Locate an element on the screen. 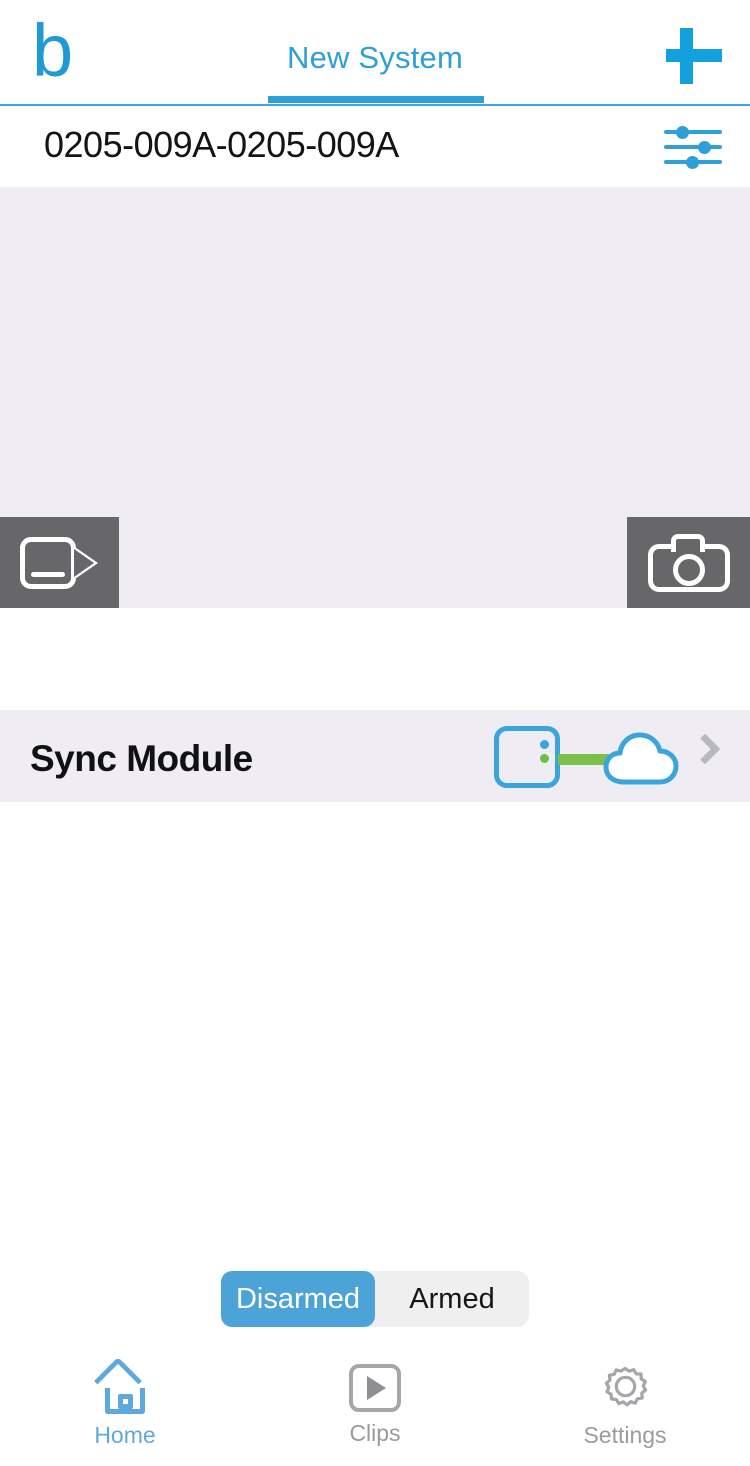 The image size is (750, 1466). camera-header-row: 0205-009A-0205-009A is located at coordinates (375, 146).